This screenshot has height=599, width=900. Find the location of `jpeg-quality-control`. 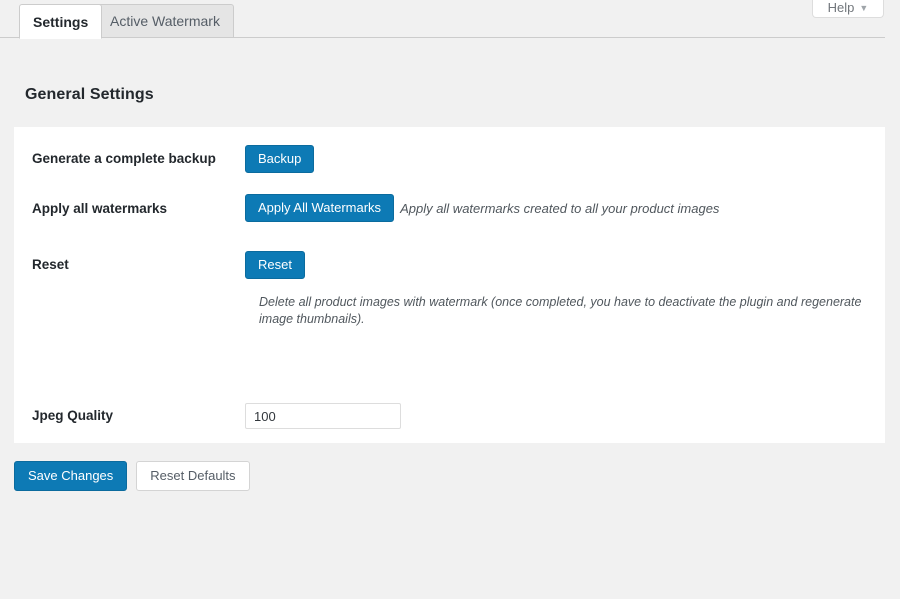

jpeg-quality-control is located at coordinates (323, 416).